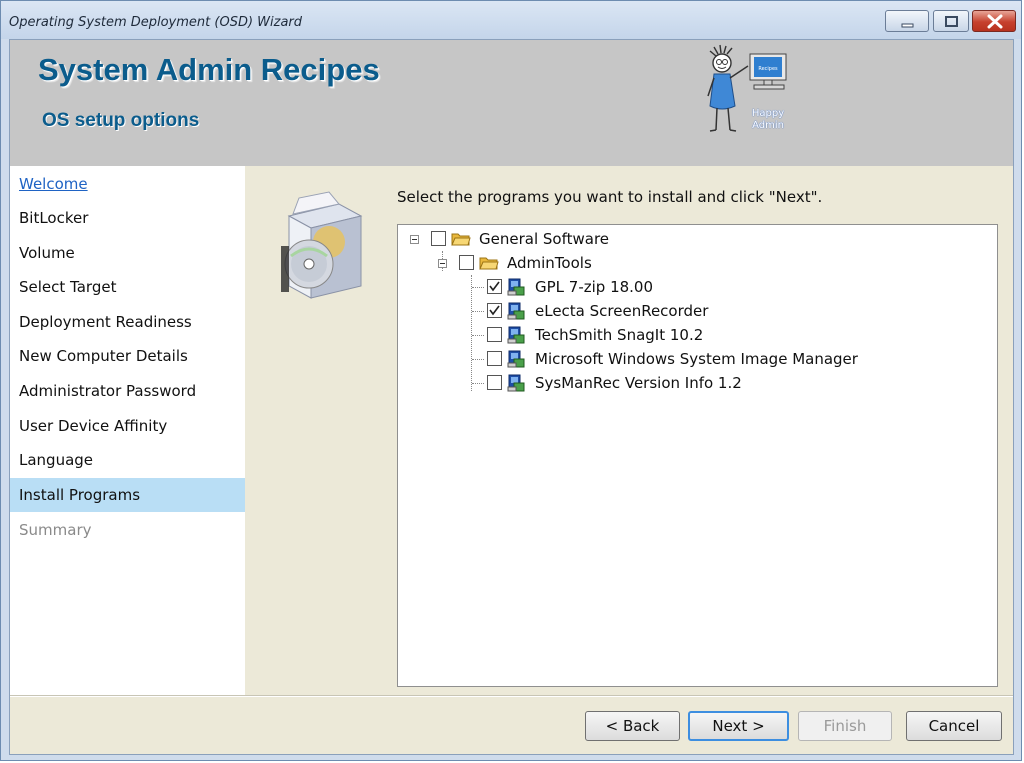 Image resolution: width=1024 pixels, height=763 pixels. I want to click on tree-label: AdminTools, so click(549, 263).